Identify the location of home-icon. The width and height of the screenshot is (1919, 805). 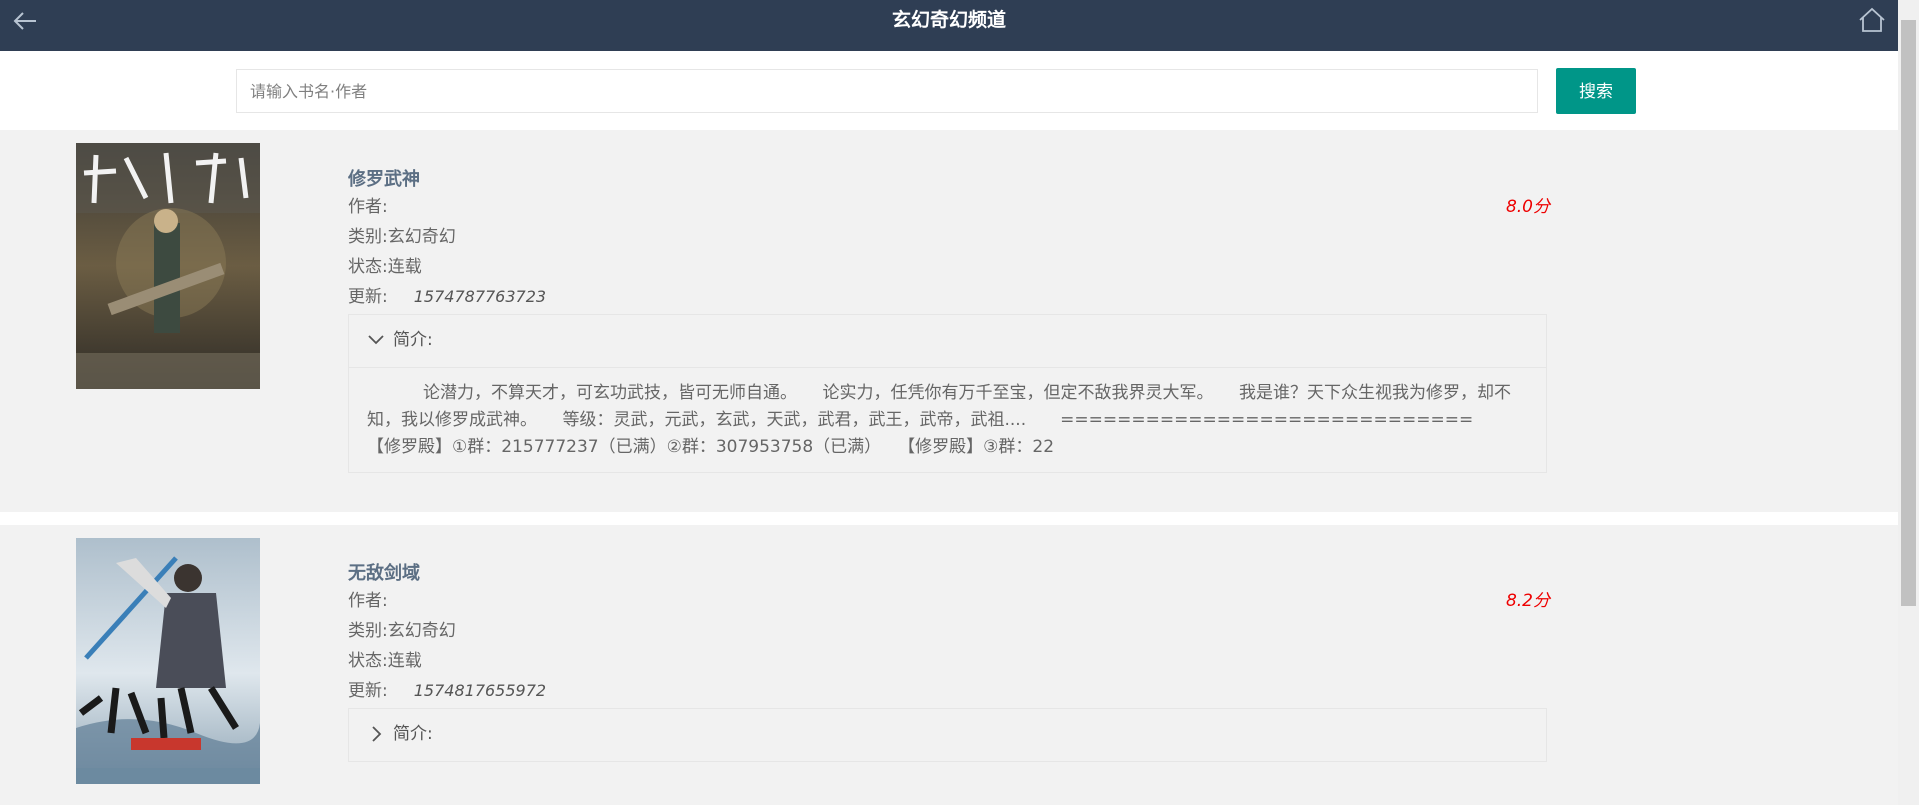
(1872, 20).